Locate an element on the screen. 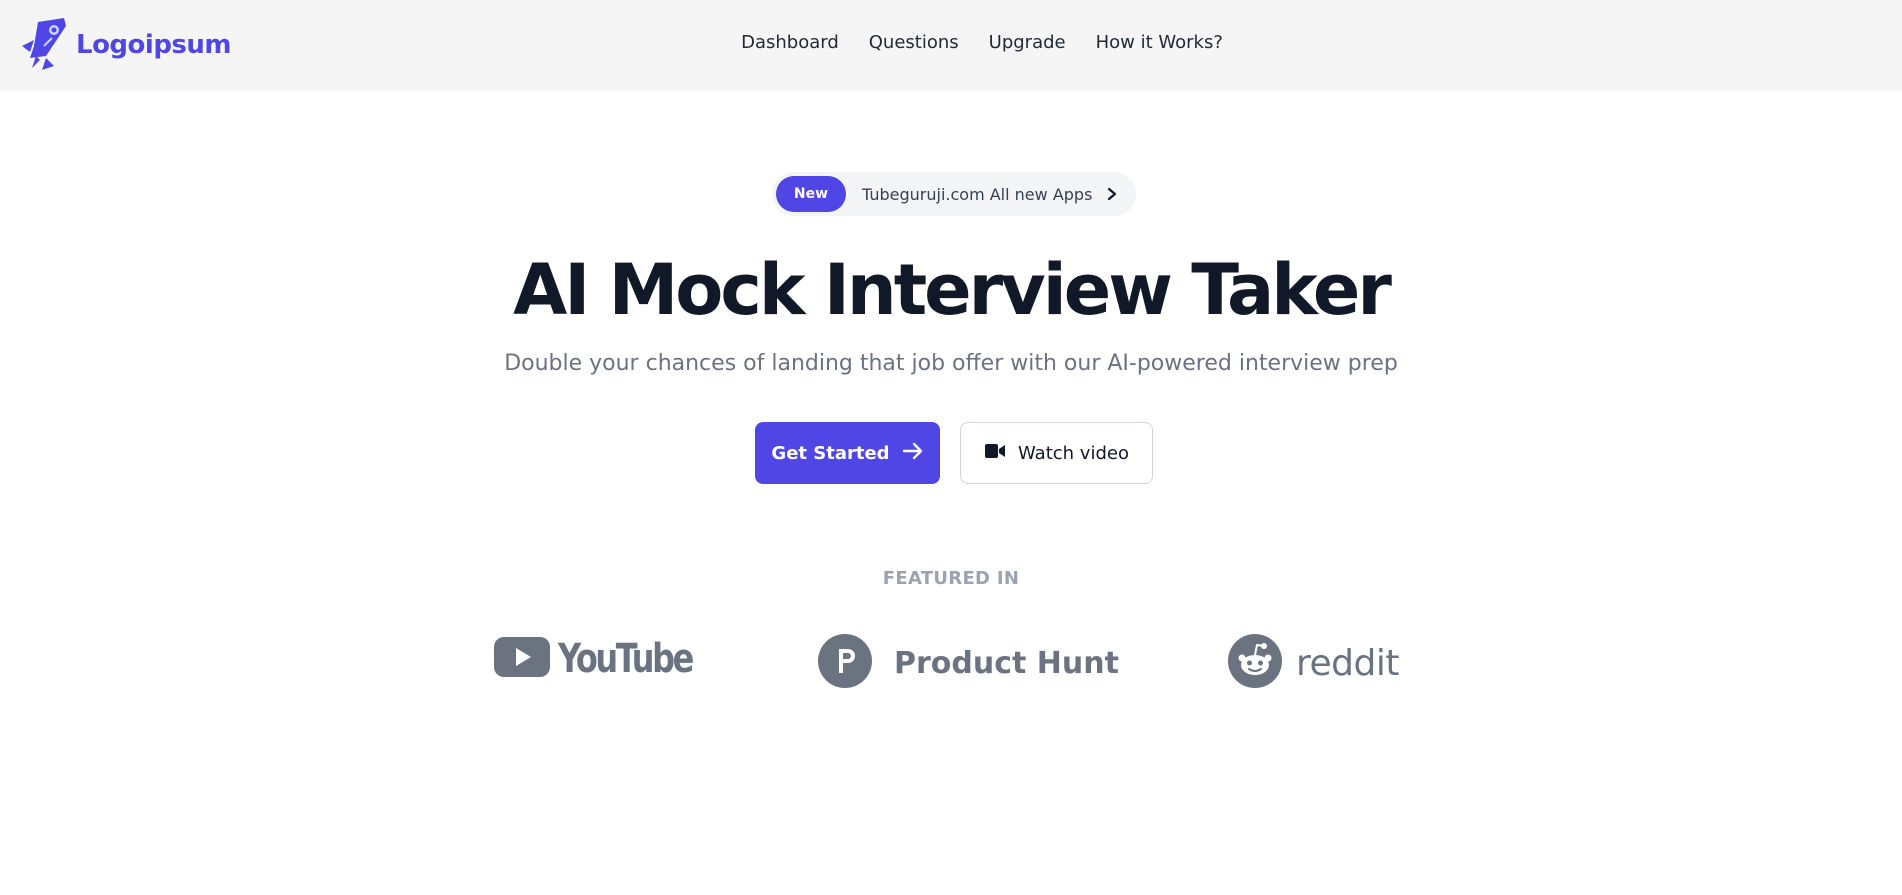  announcement-banner: New Tubeguruji.com All new Apps is located at coordinates (954, 194).